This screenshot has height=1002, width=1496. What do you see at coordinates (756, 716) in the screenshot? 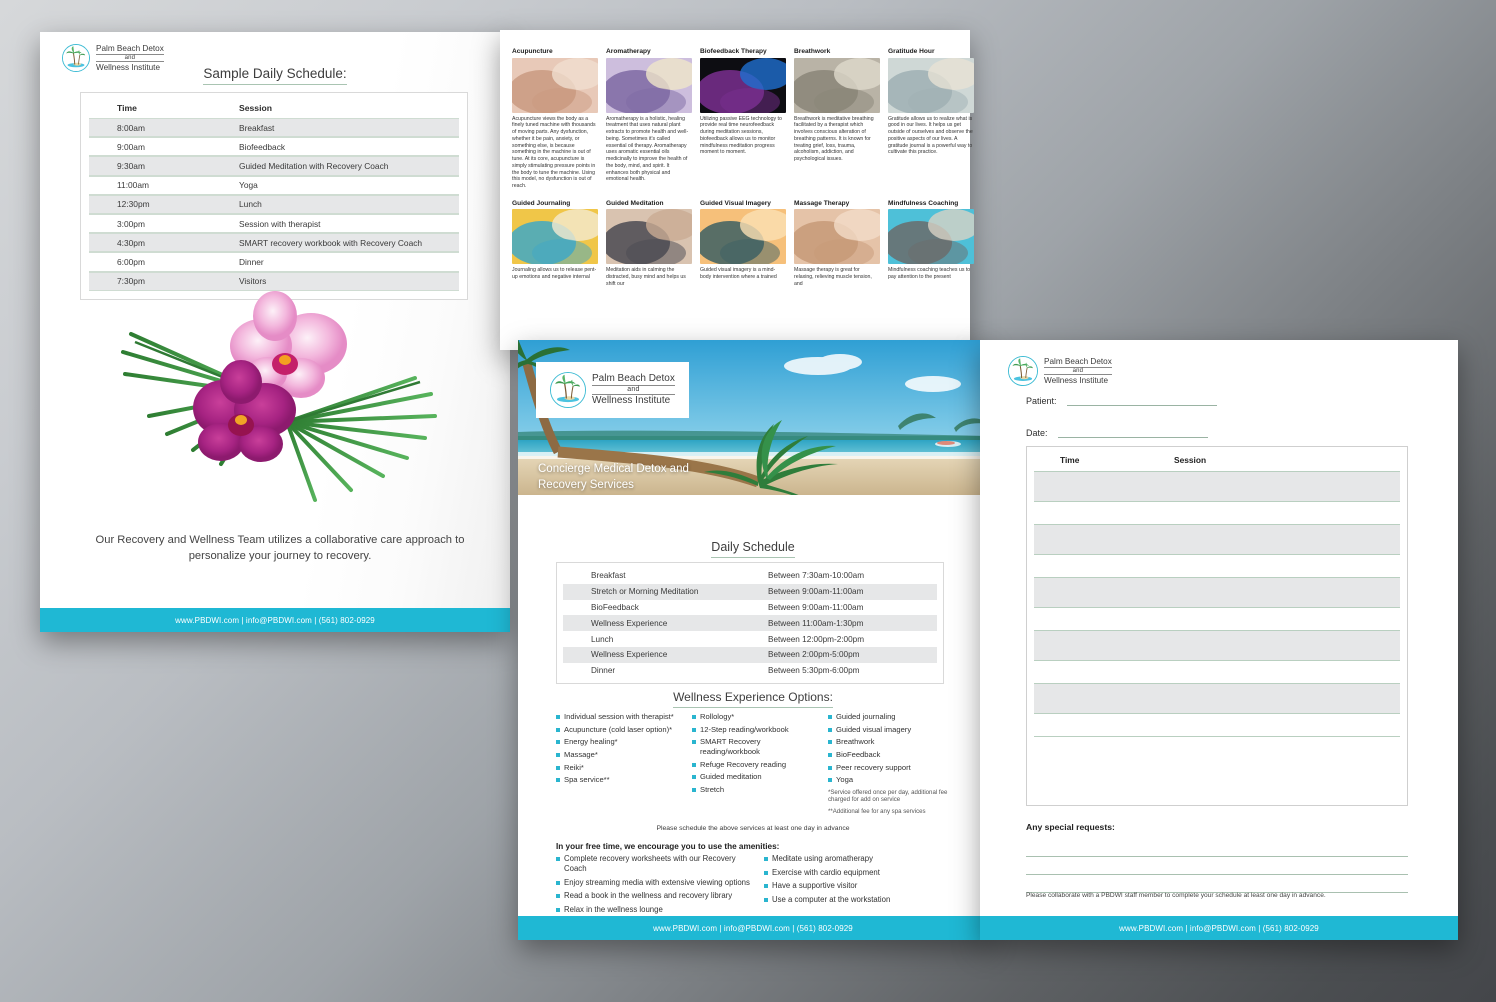
I see `list-item: Rollology*` at bounding box center [756, 716].